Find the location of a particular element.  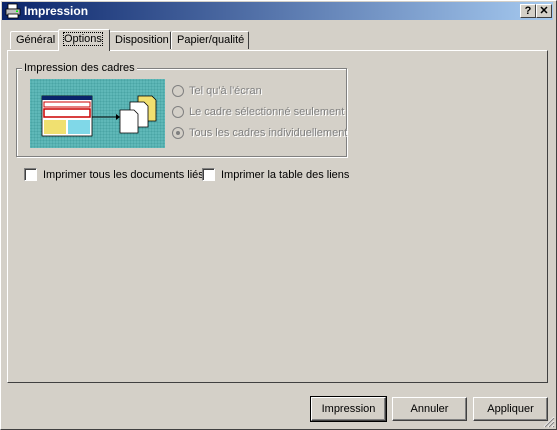

radio-label-all-frames-individually: Tous les cadres individuellement is located at coordinates (268, 133).